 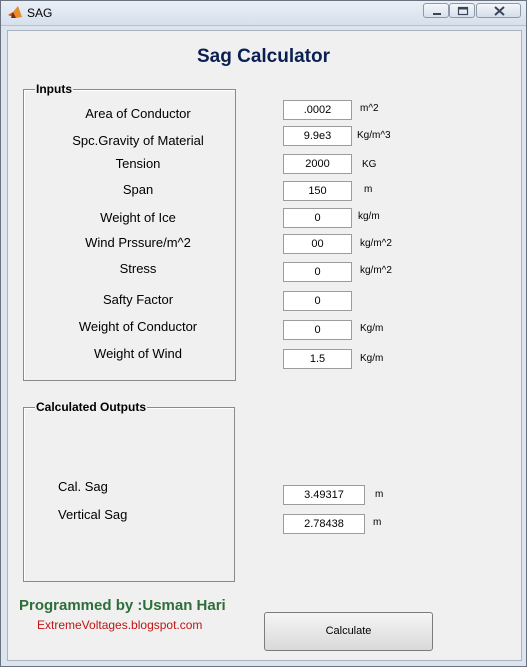 I want to click on weight-of-conductor-label: Weight of Conductor, so click(x=138, y=326).